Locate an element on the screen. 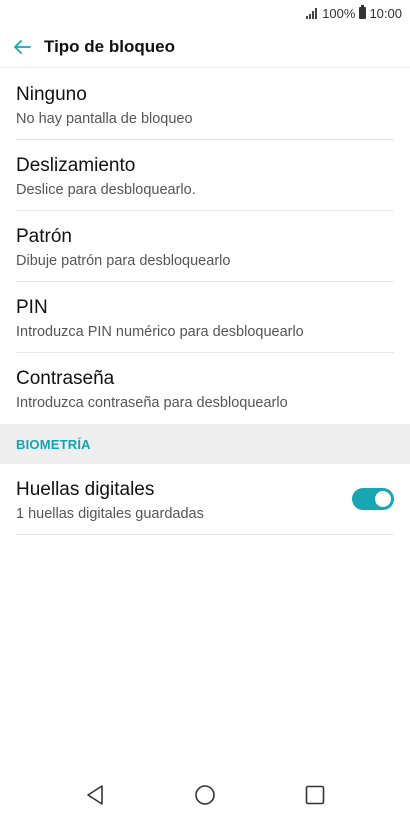  option-title: Huellas digitales is located at coordinates (85, 489).